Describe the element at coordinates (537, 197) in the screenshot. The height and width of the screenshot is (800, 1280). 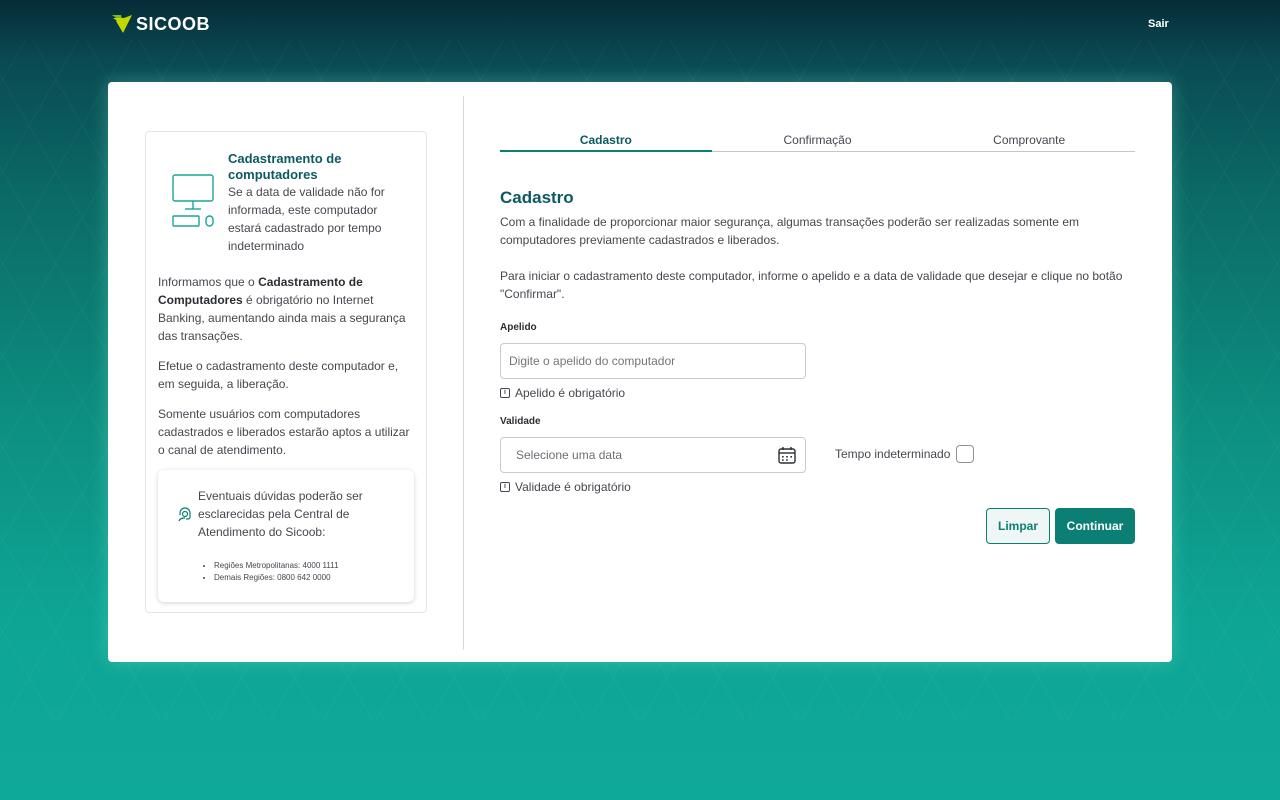
I see `form-title: Cadastro` at that location.